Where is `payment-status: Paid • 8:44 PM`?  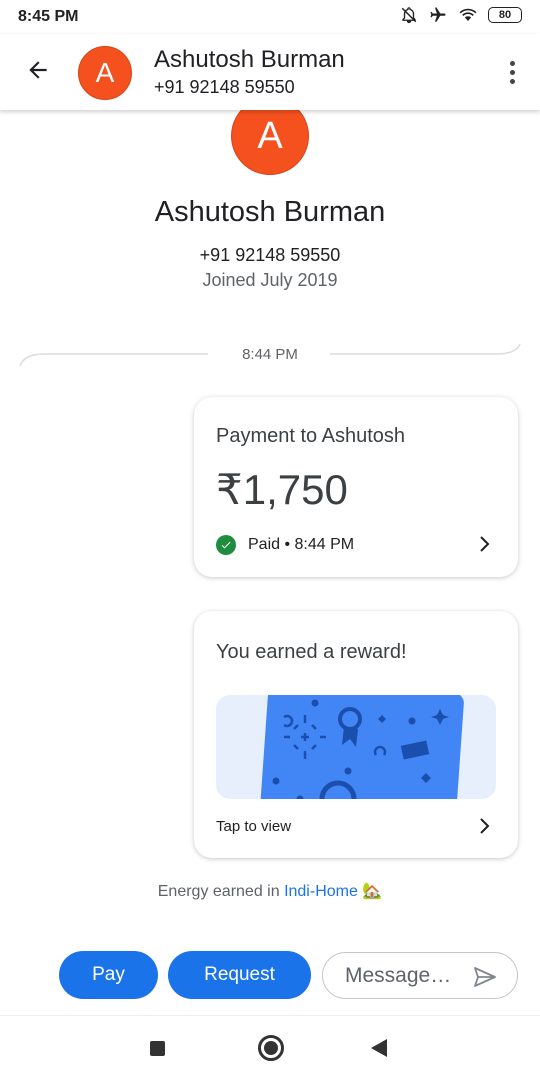 payment-status: Paid • 8:44 PM is located at coordinates (285, 545).